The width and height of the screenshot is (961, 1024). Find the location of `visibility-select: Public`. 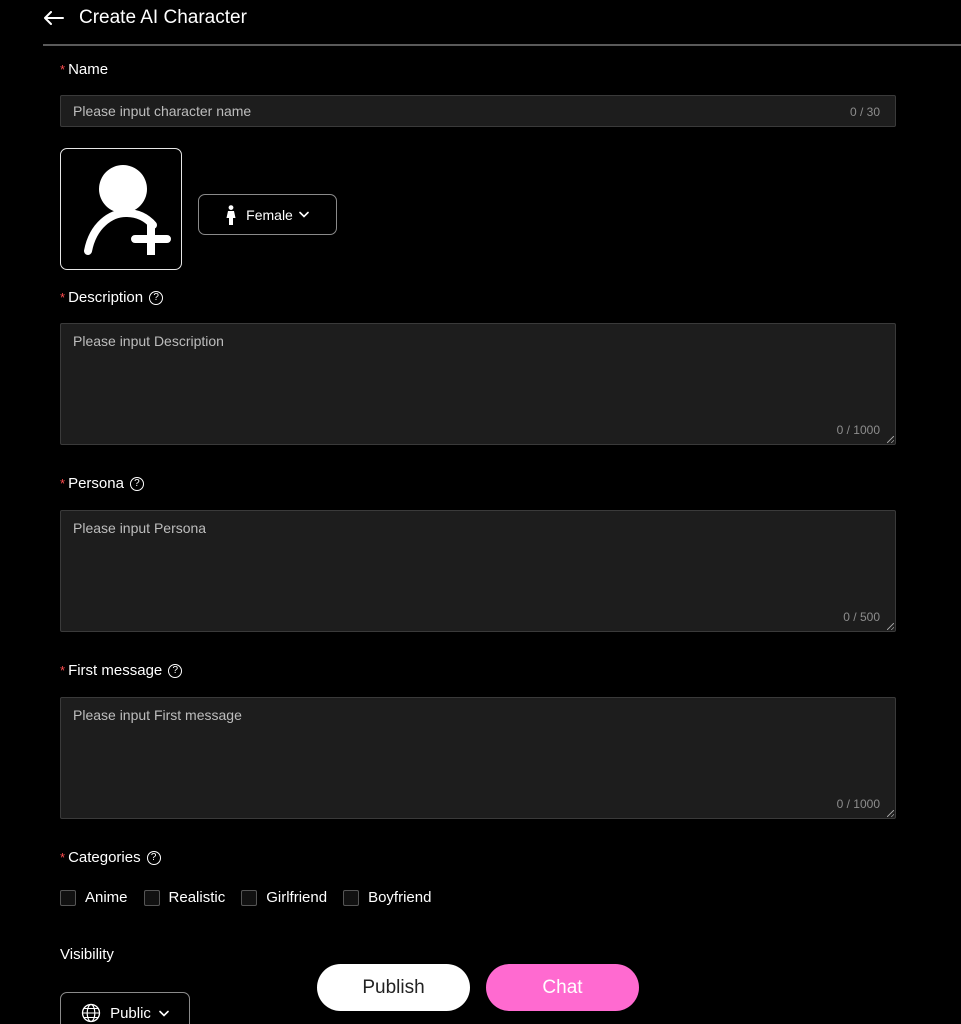

visibility-select: Public is located at coordinates (125, 1008).